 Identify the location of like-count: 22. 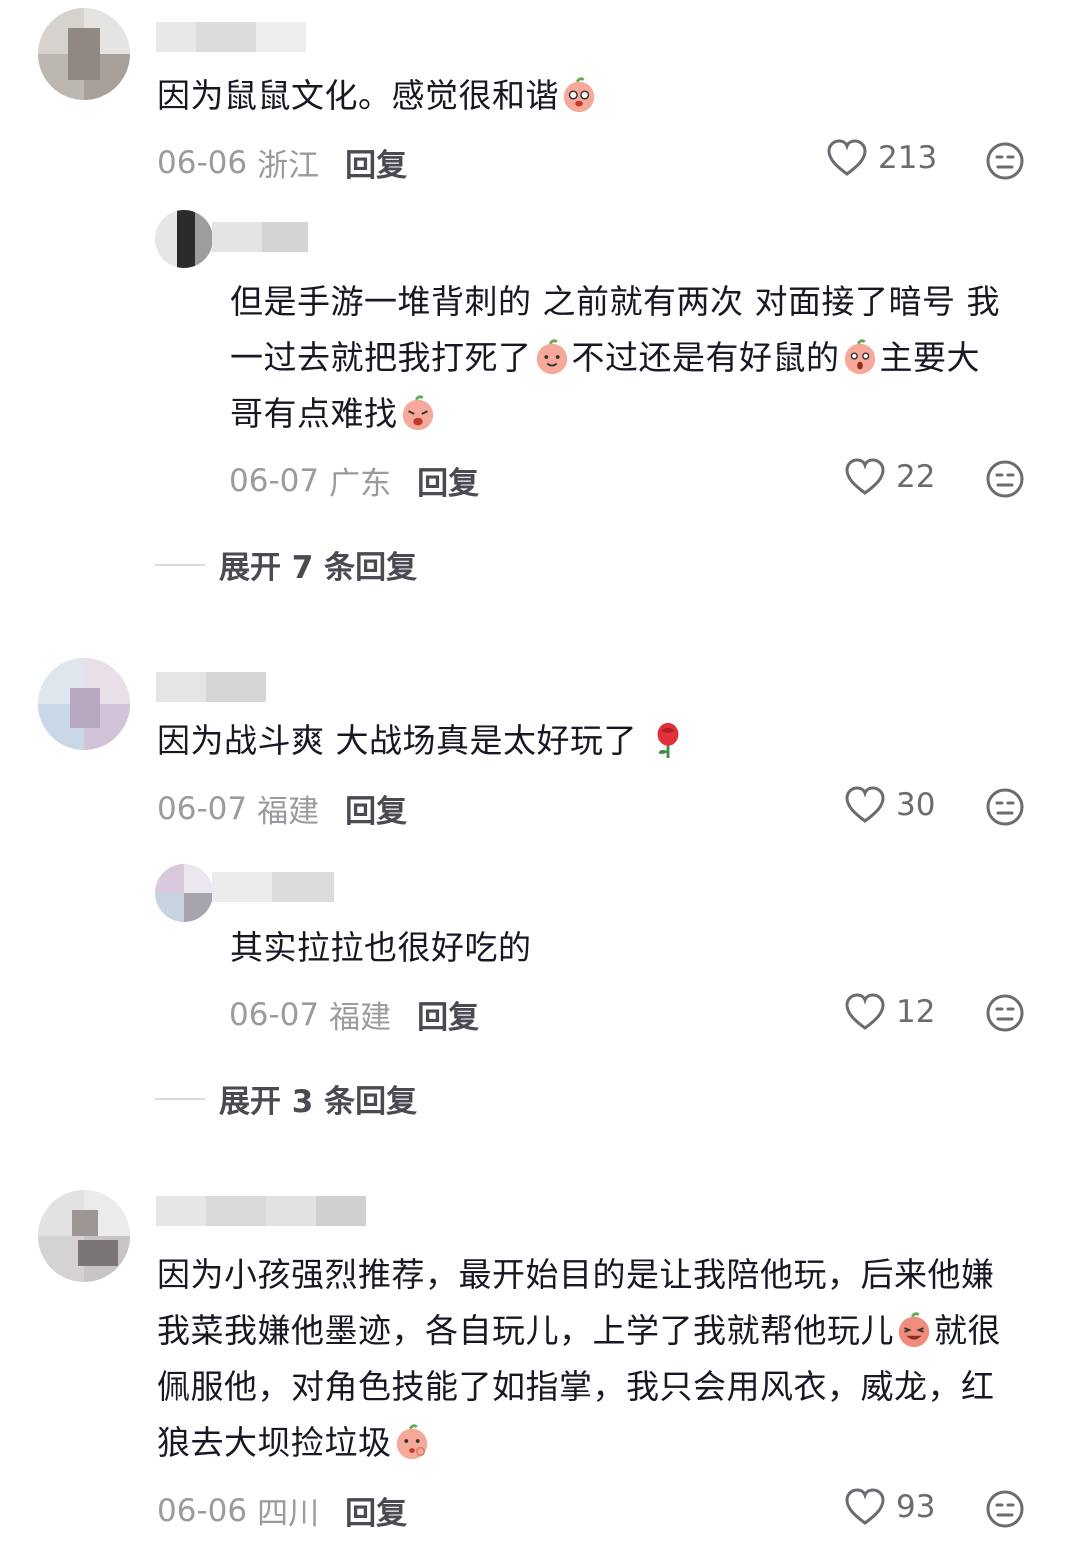
(916, 477).